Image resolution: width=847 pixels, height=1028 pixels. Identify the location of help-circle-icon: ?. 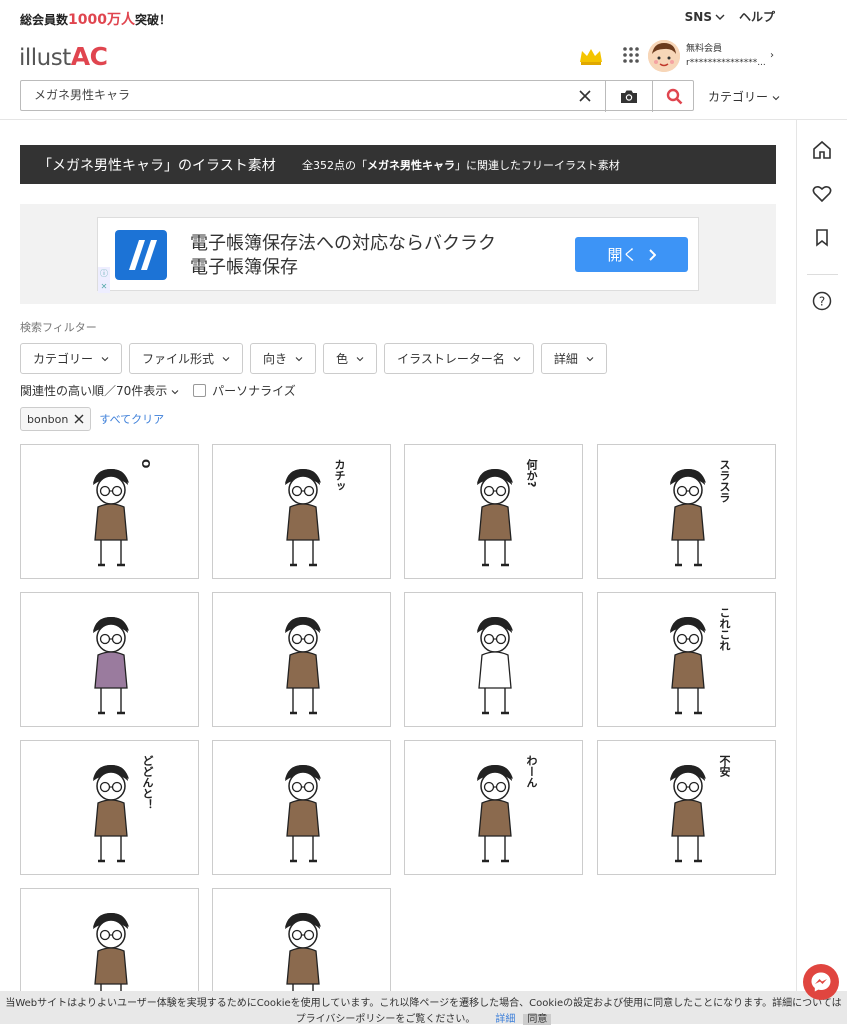
(822, 301).